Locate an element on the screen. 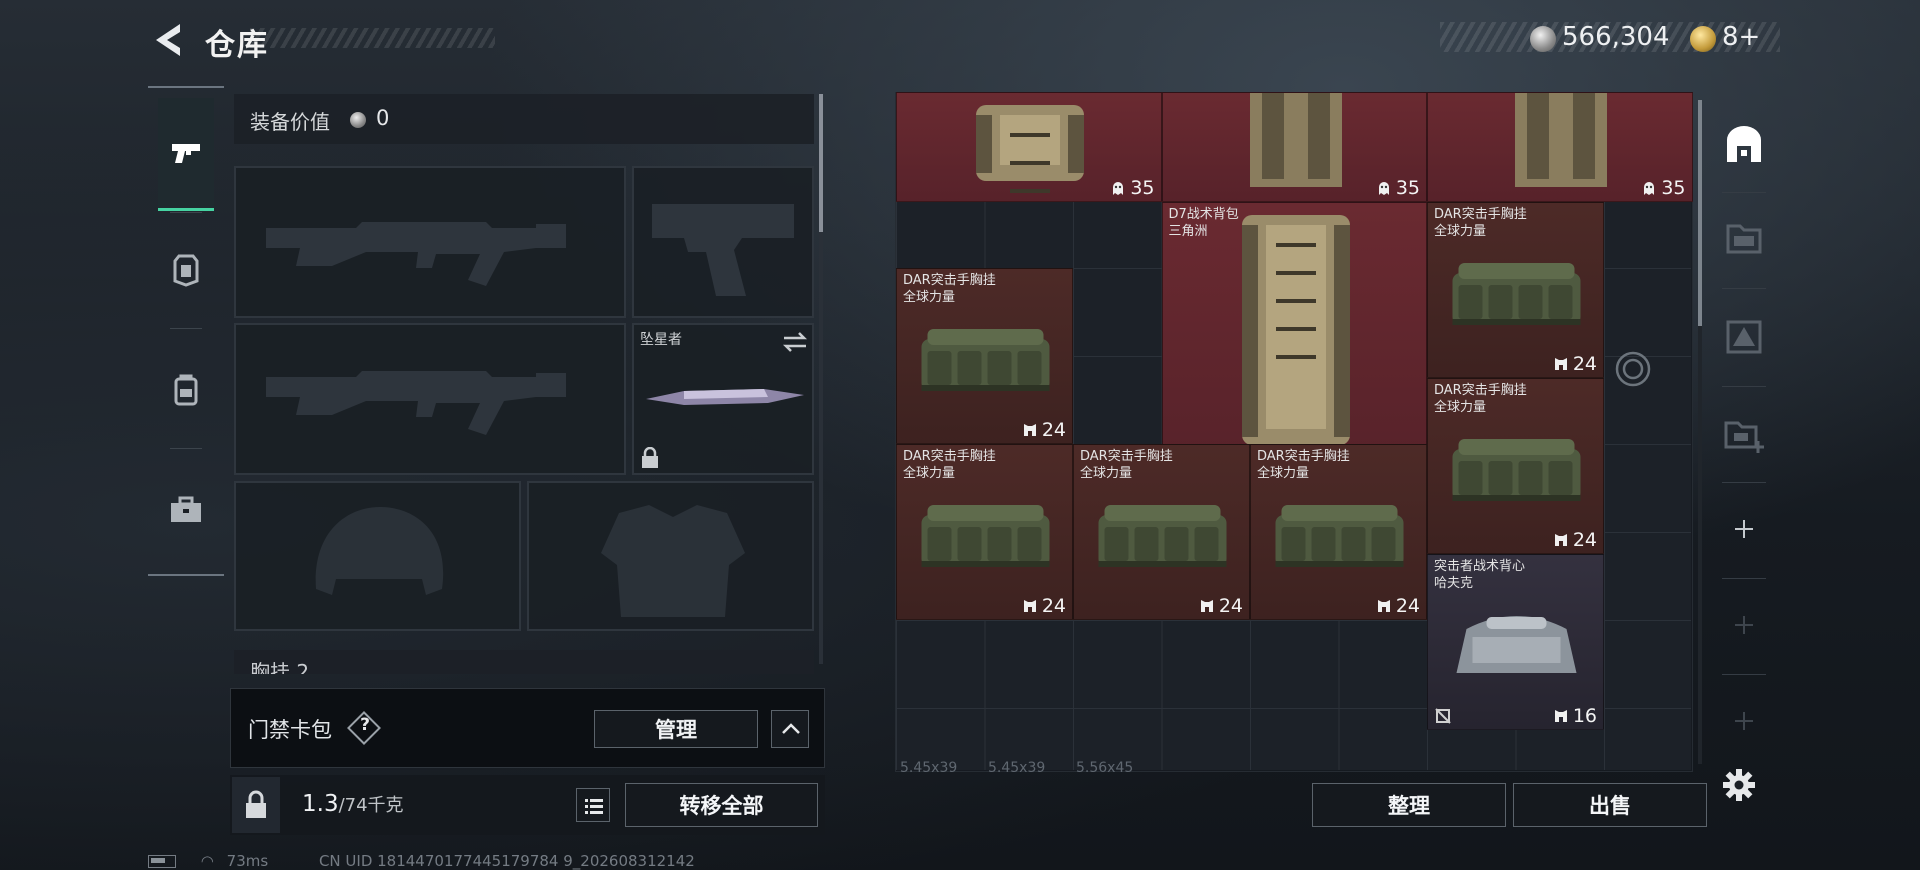 The height and width of the screenshot is (870, 1920). equipment-value-label: 装备价值 is located at coordinates (290, 122).